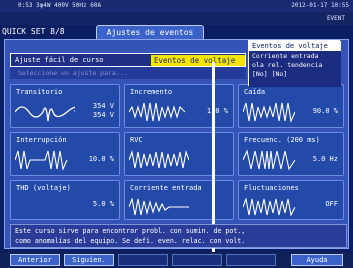 The image size is (353, 268). I want to click on cell-value: 5.0 Hz, so click(325, 159).